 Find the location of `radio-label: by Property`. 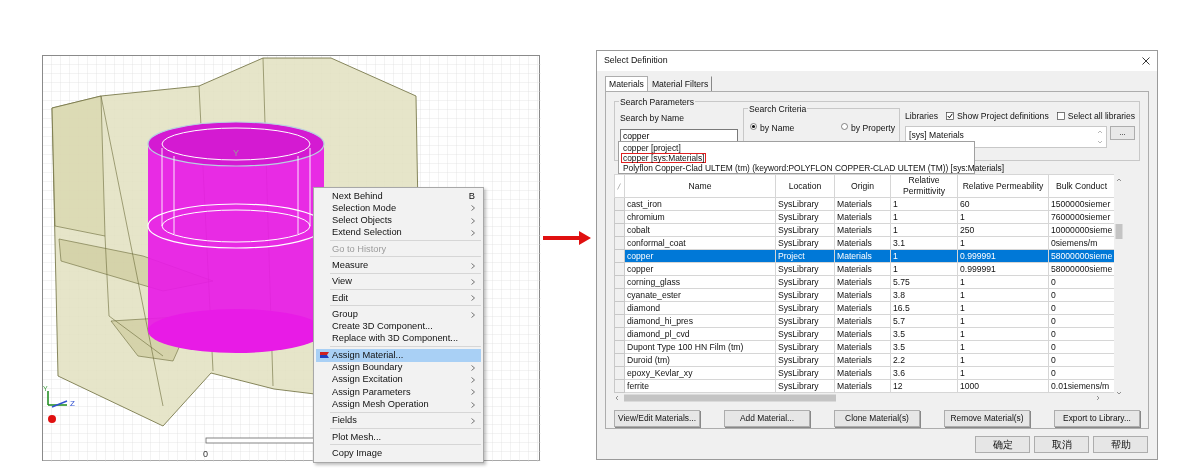

radio-label: by Property is located at coordinates (873, 128).